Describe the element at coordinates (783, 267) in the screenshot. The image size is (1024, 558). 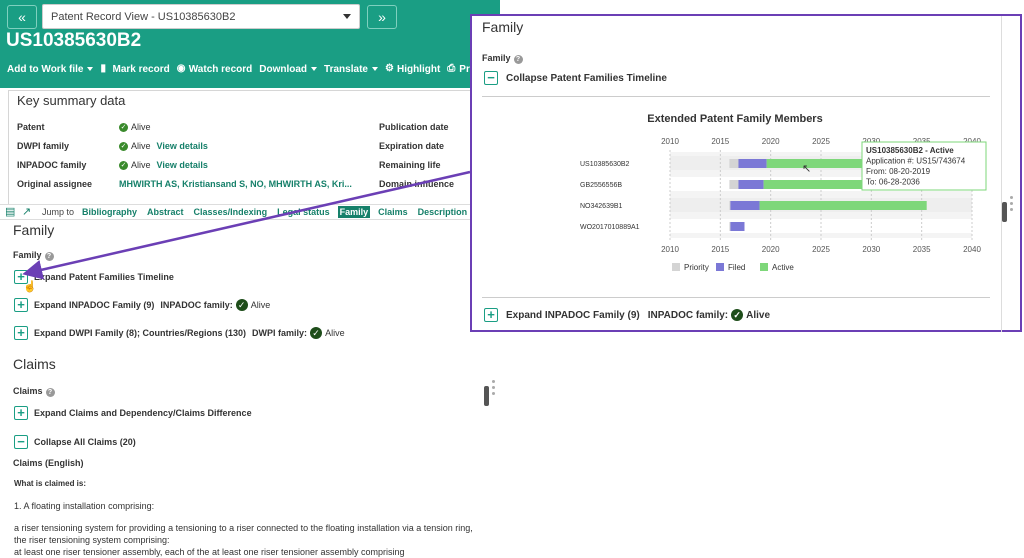
I see `legend-label: Active` at that location.